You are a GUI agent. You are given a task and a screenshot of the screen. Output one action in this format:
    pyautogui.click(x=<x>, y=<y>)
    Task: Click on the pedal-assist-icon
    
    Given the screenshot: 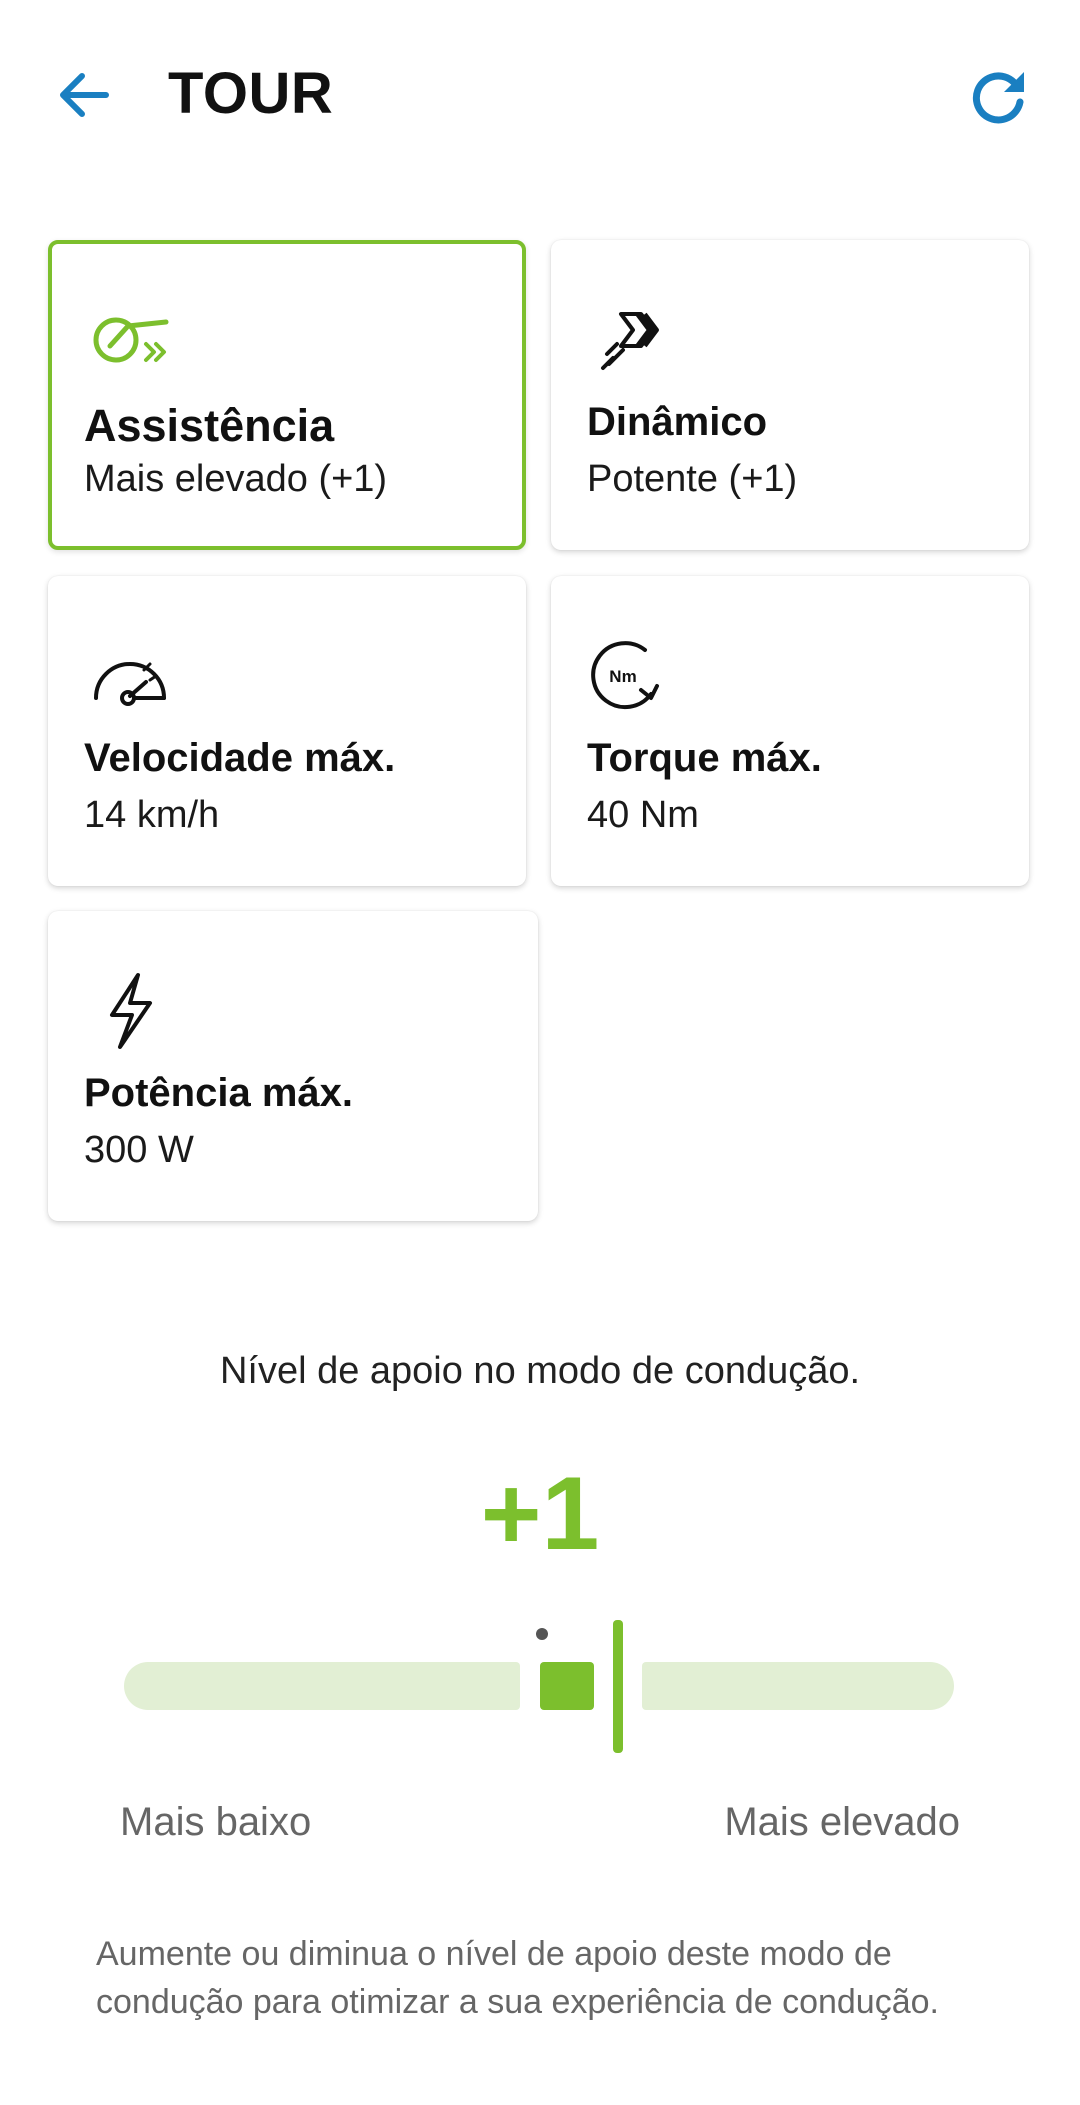 What is the action you would take?
    pyautogui.click(x=129, y=340)
    